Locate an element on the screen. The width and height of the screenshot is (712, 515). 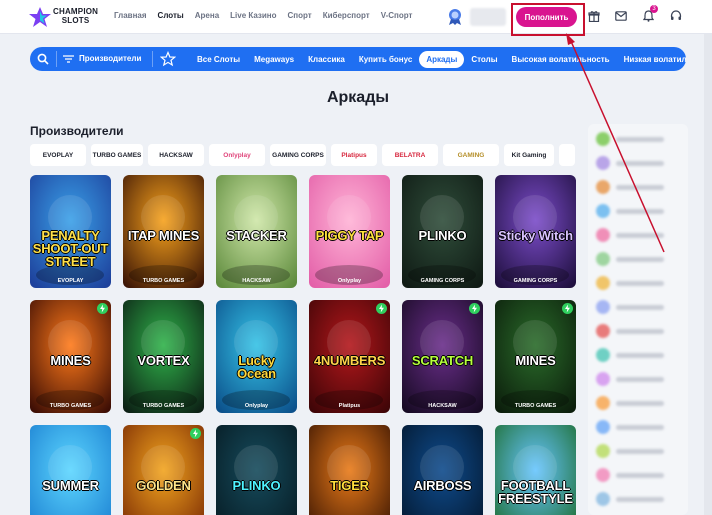
provider-chip: Platipus is located at coordinates (354, 155).